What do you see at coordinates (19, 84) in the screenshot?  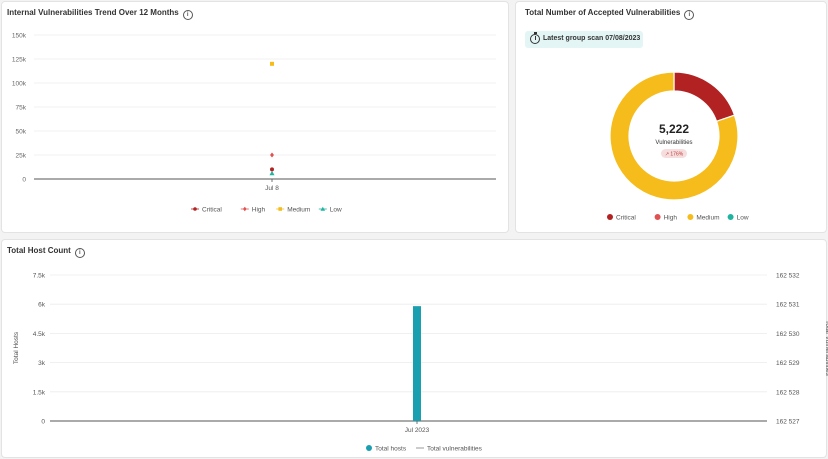 I see `y-tick-label: 100k` at bounding box center [19, 84].